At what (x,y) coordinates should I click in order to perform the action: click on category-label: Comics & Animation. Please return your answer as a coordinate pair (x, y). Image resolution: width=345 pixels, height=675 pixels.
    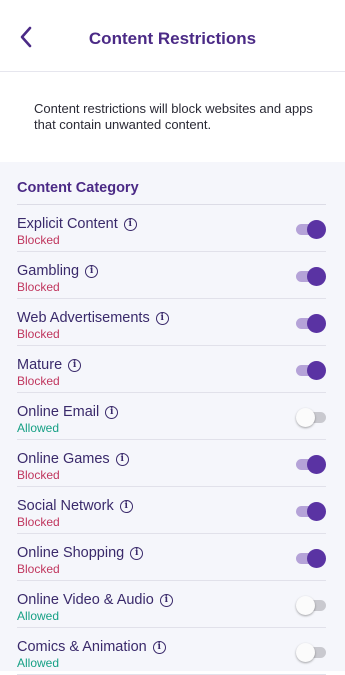
    Looking at the image, I should click on (82, 647).